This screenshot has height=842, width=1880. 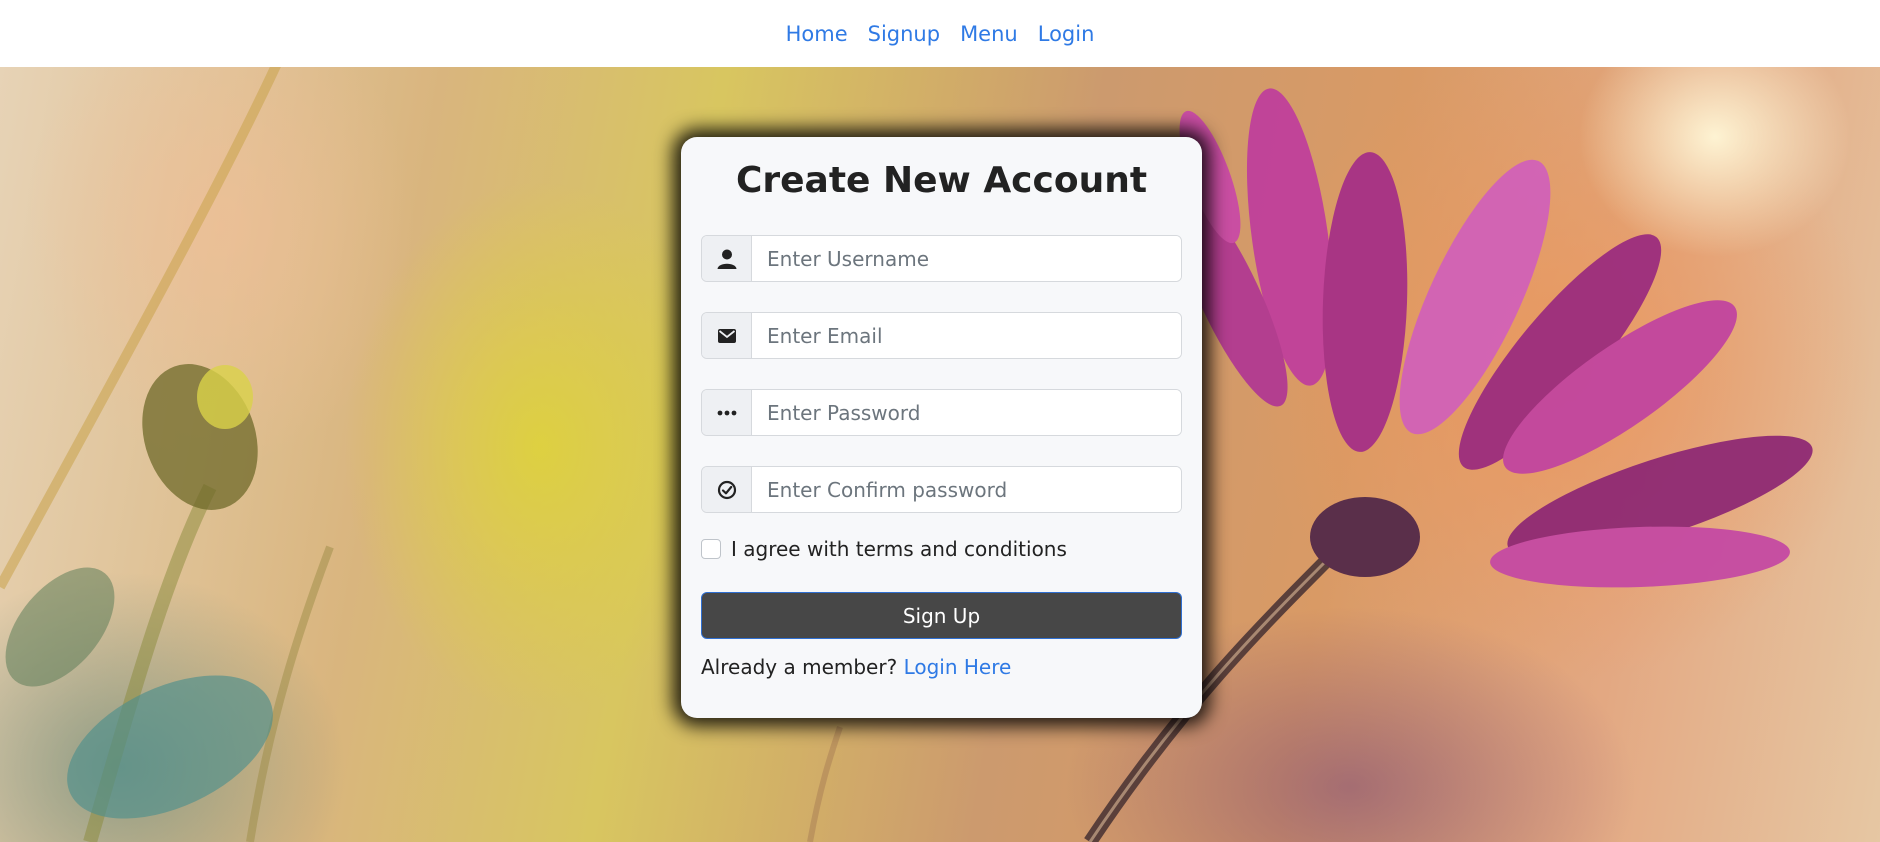 What do you see at coordinates (941, 615) in the screenshot?
I see `sign-up-button: Sign Up` at bounding box center [941, 615].